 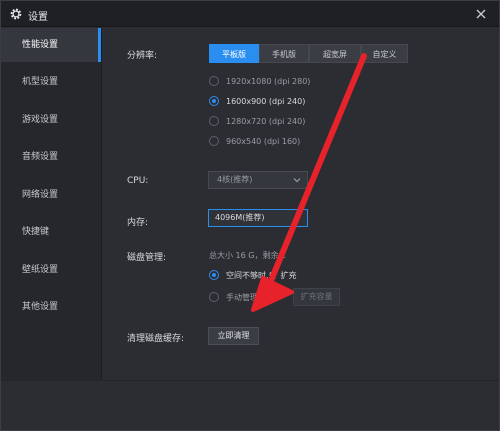 I want to click on sidebar-item-network: 网络设置, so click(x=51, y=195).